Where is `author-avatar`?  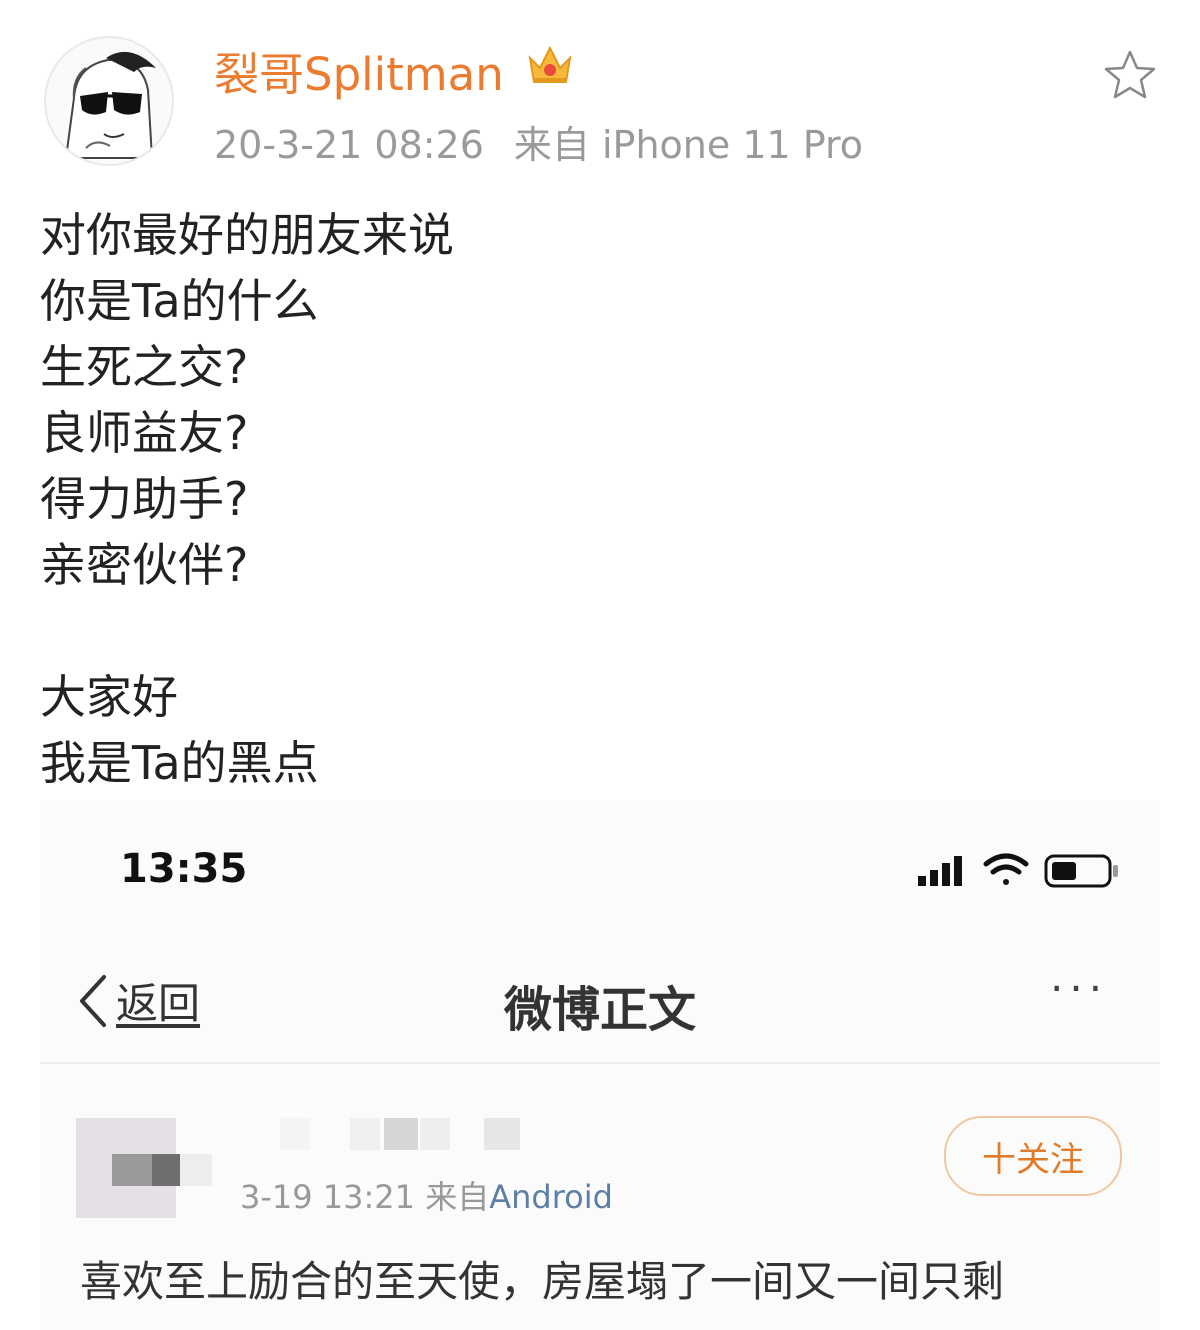
author-avatar is located at coordinates (109, 101).